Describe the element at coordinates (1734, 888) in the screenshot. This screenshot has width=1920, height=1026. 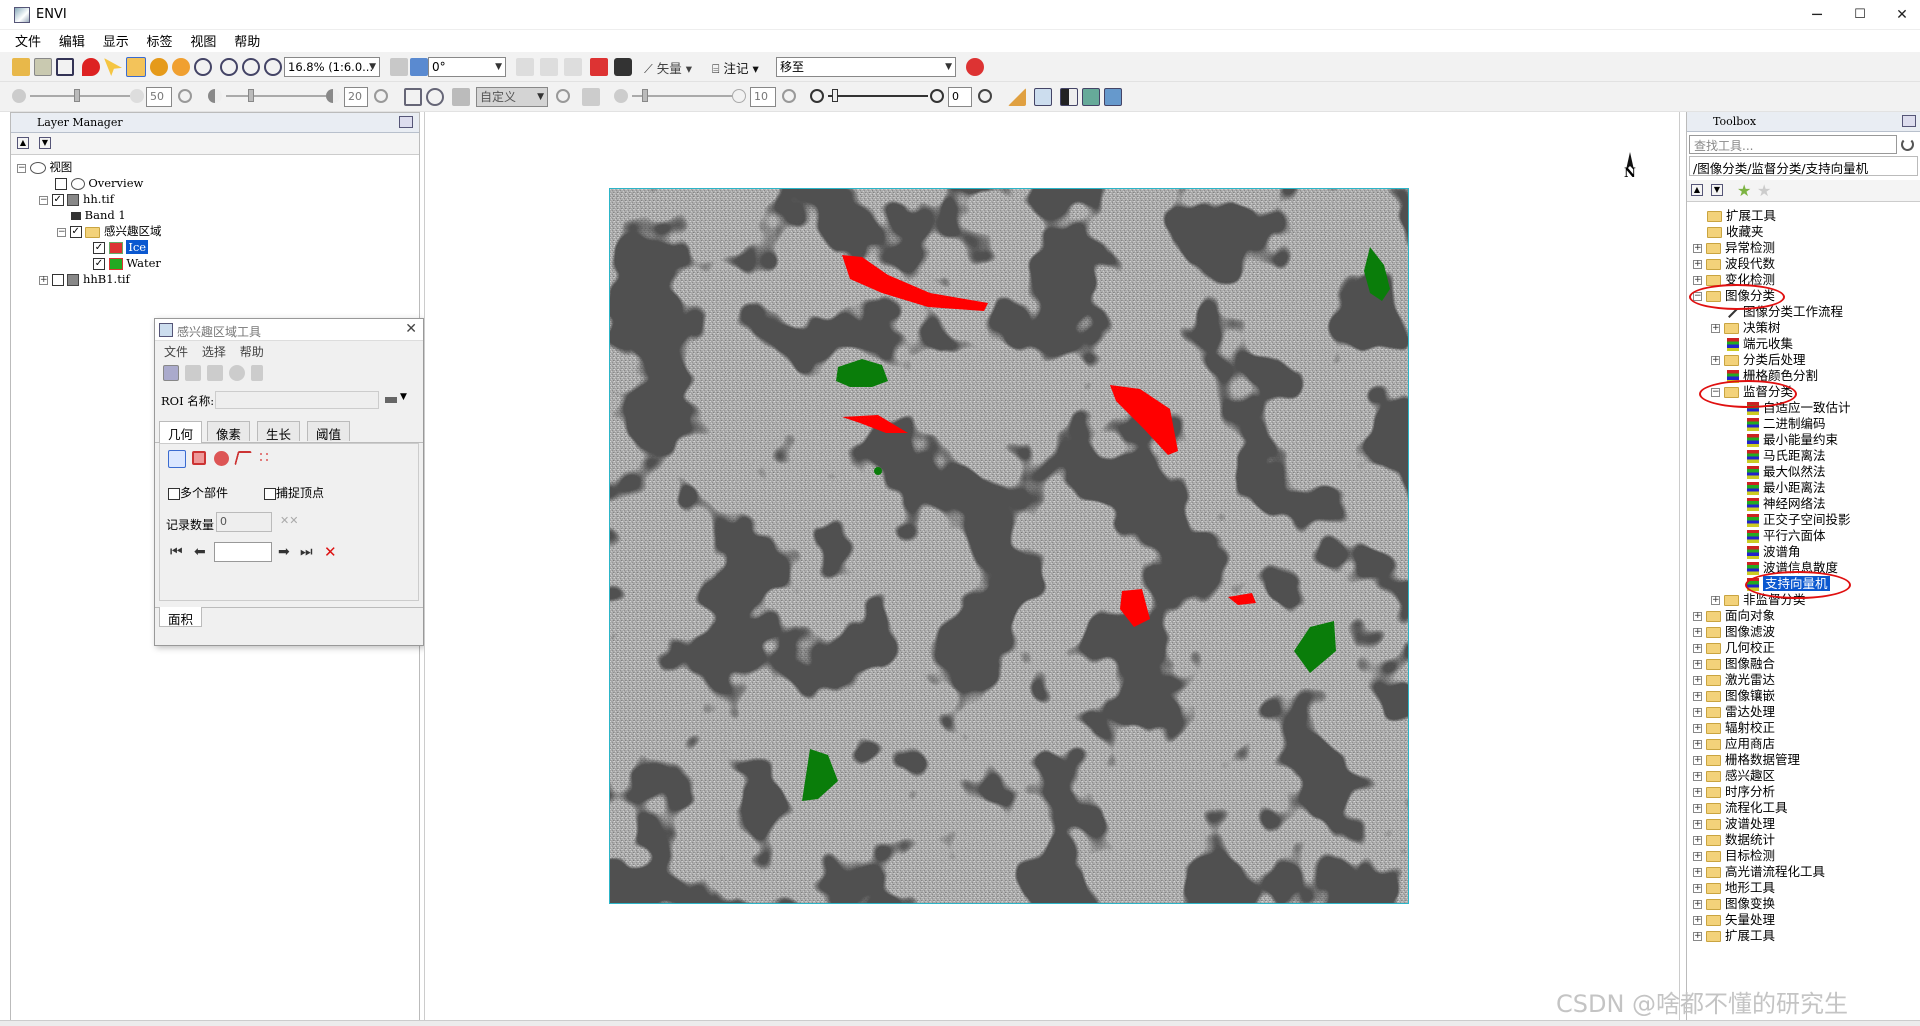
I see `toolbox-terrain: + 地形工具` at that location.